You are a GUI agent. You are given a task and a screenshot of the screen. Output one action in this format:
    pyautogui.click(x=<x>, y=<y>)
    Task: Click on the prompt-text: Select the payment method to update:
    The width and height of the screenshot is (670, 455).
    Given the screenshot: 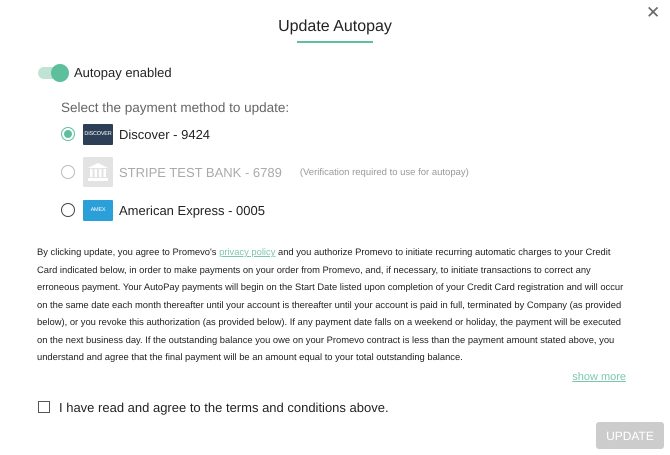 What is the action you would take?
    pyautogui.click(x=175, y=107)
    